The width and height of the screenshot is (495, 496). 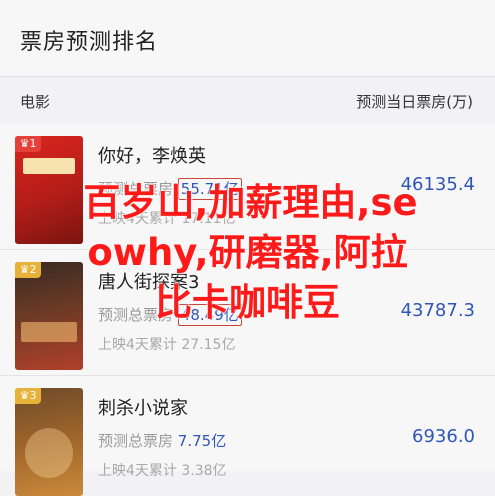 What do you see at coordinates (209, 189) in the screenshot?
I see `predicted-total-value: 55.71亿` at bounding box center [209, 189].